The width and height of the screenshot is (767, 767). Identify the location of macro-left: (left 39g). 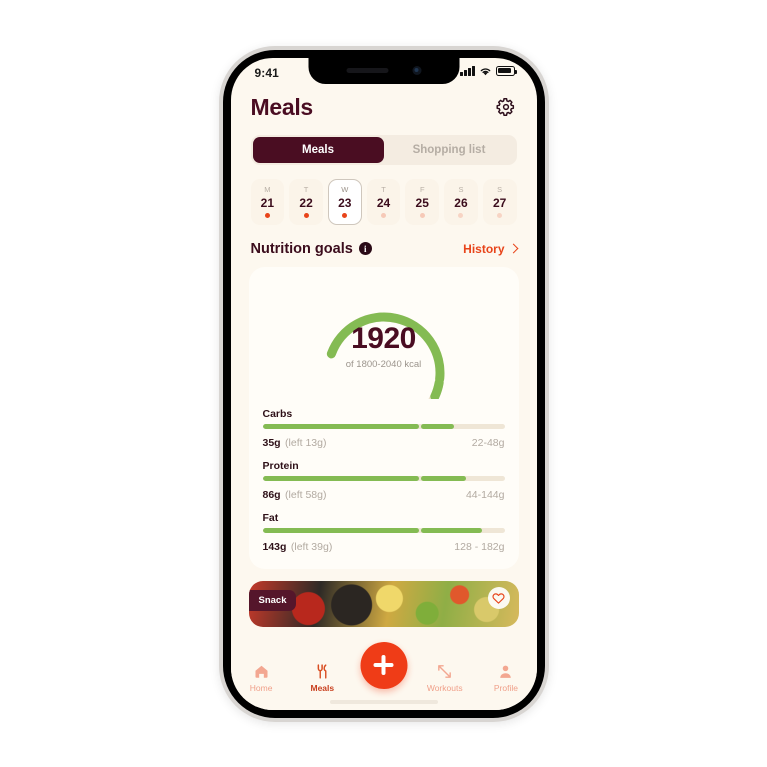
(311, 546).